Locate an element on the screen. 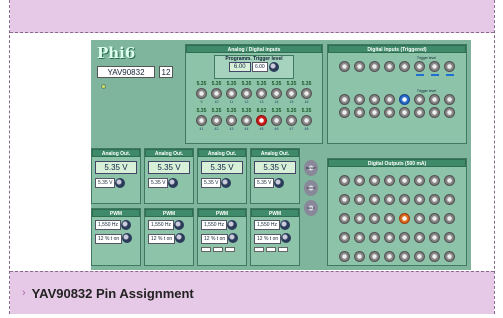 The image size is (503, 318). trigger-value-b: 6.00 is located at coordinates (259, 67).